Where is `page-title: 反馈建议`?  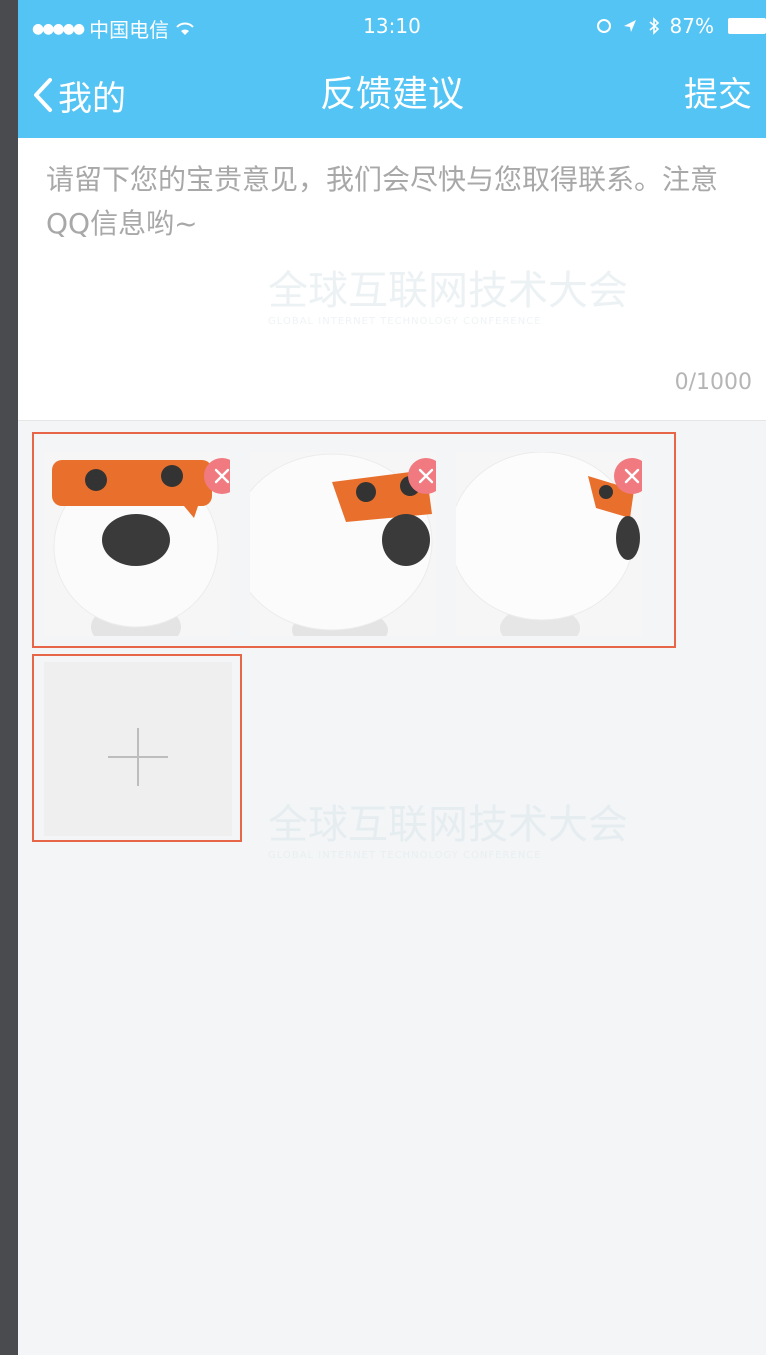 page-title: 反馈建议 is located at coordinates (391, 94).